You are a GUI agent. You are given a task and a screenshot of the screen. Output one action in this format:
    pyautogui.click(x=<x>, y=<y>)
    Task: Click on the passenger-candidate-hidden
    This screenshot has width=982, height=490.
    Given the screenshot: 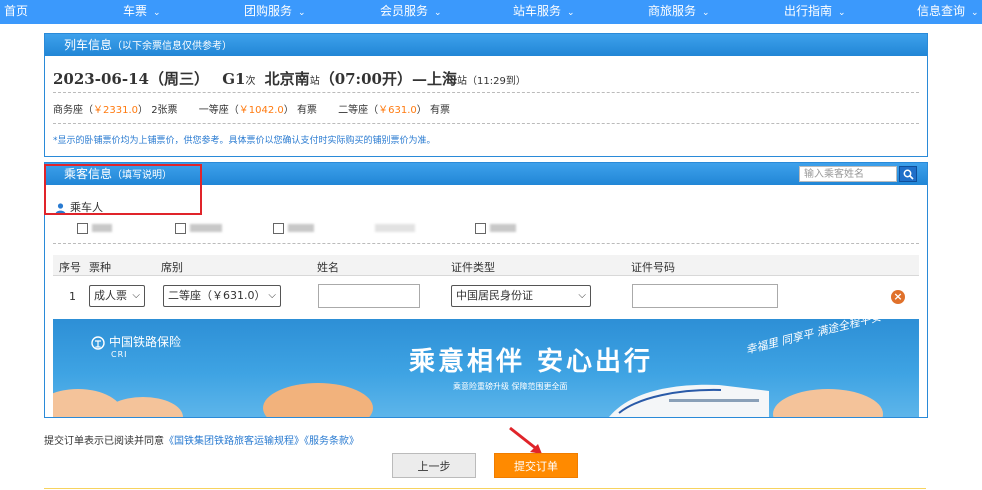 What is the action you would take?
    pyautogui.click(x=395, y=228)
    